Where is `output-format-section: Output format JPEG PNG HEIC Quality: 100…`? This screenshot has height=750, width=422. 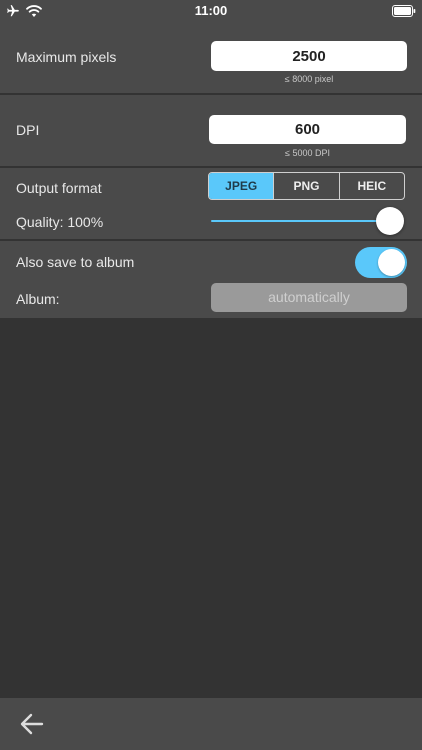 output-format-section: Output format JPEG PNG HEIC Quality: 100… is located at coordinates (211, 203).